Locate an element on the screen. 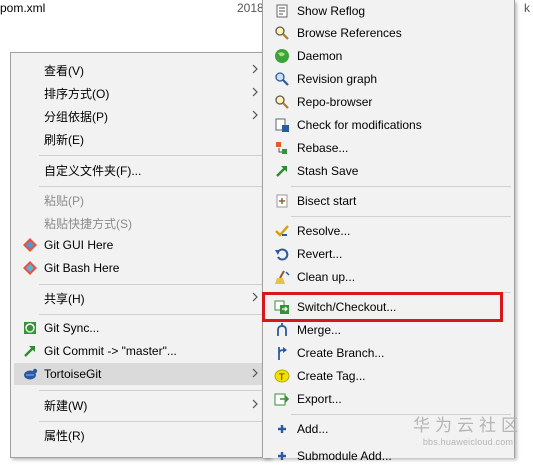 This screenshot has height=467, width=533. export-icon is located at coordinates (282, 399).